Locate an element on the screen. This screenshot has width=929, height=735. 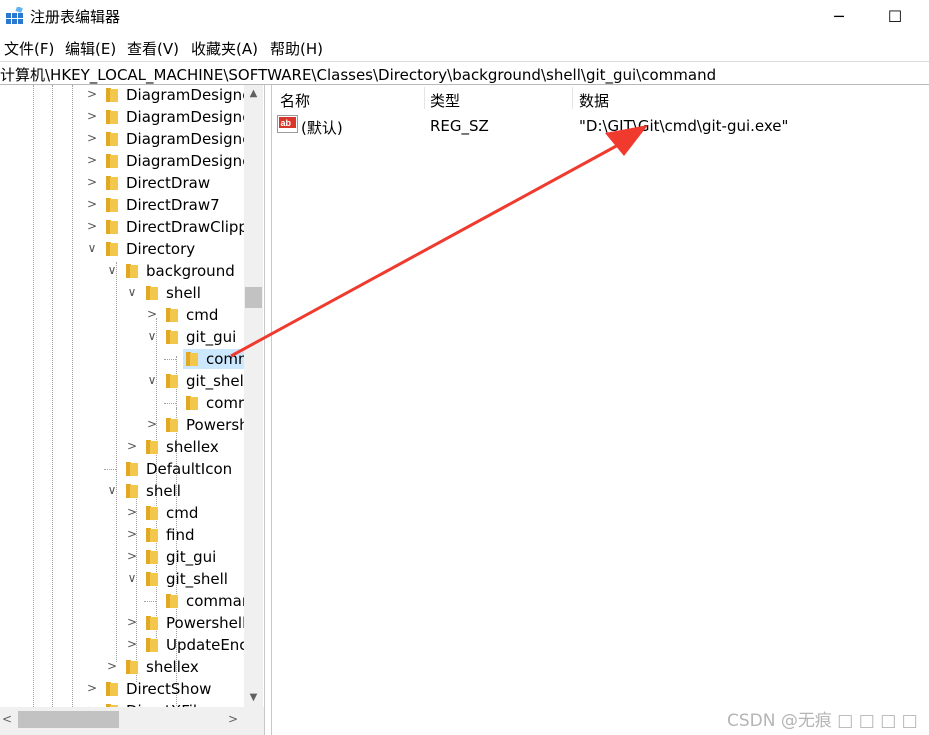
tree-node: comm is located at coordinates (122, 359).